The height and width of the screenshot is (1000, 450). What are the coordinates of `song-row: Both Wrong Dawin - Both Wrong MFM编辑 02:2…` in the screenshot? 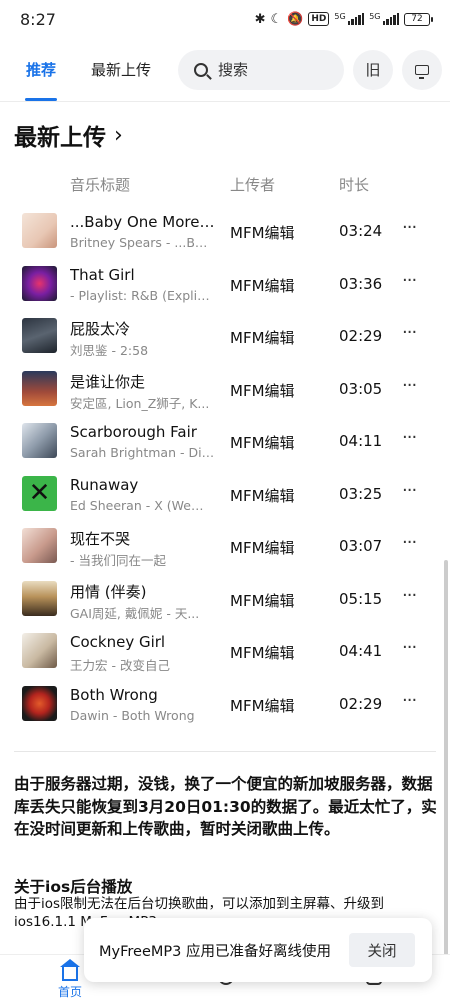 It's located at (225, 704).